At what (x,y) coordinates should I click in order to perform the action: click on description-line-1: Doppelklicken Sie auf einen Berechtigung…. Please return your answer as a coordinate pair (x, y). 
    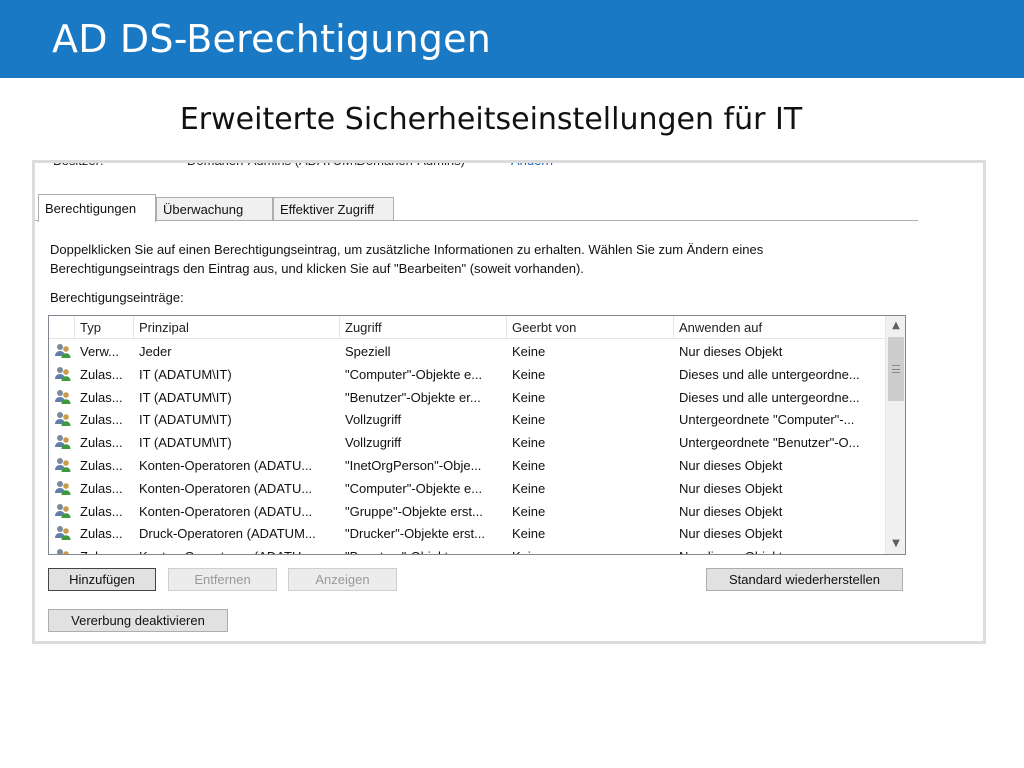
    Looking at the image, I should click on (407, 249).